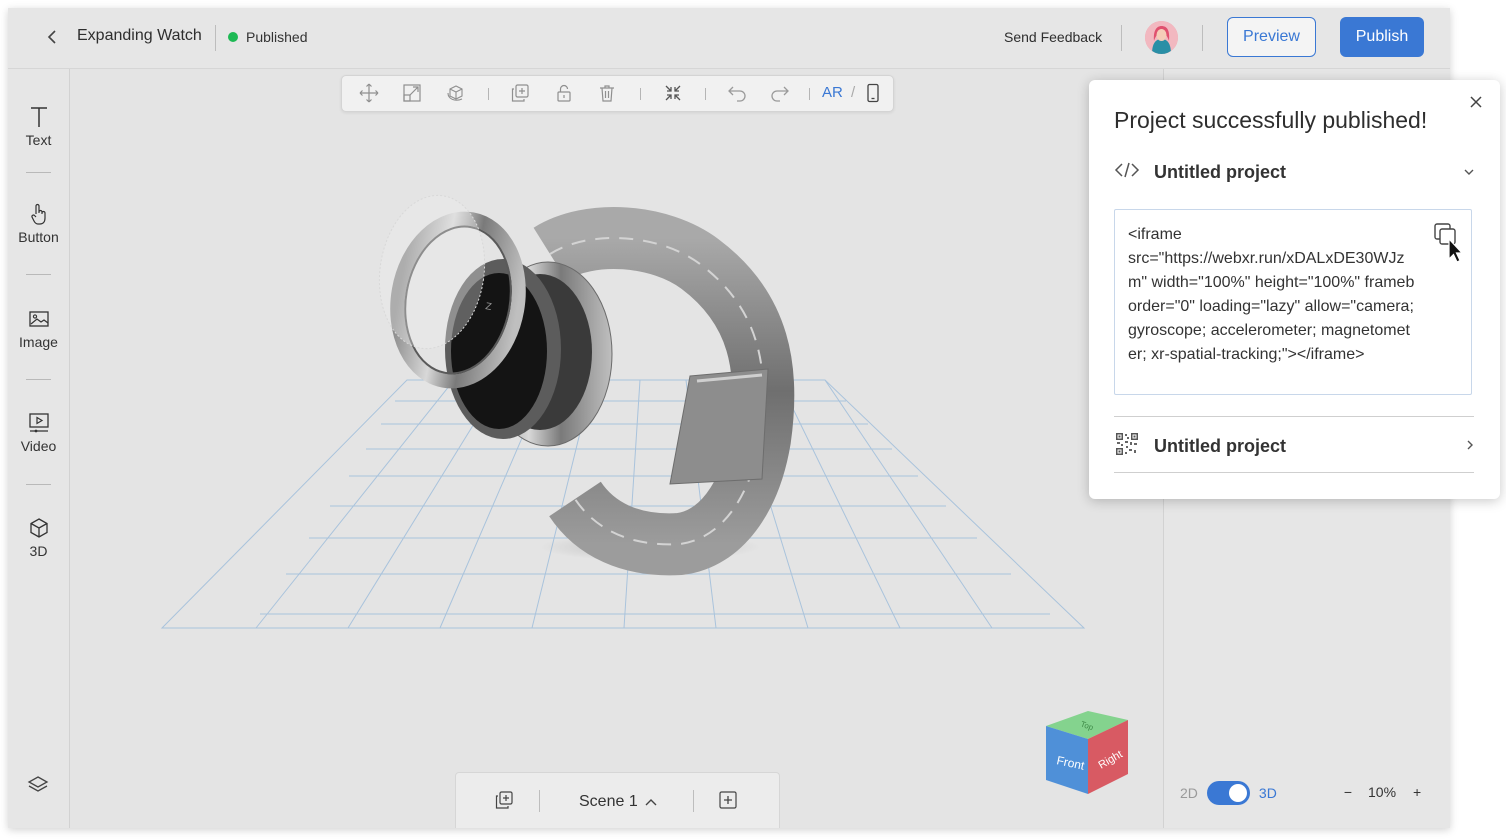 The width and height of the screenshot is (1506, 839). What do you see at coordinates (38, 423) in the screenshot?
I see `video-icon` at bounding box center [38, 423].